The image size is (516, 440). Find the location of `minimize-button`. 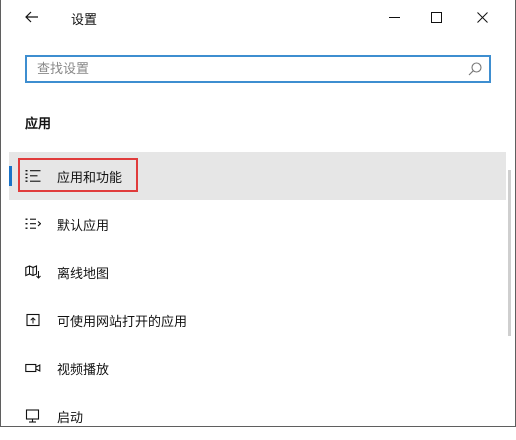

minimize-button is located at coordinates (394, 17).